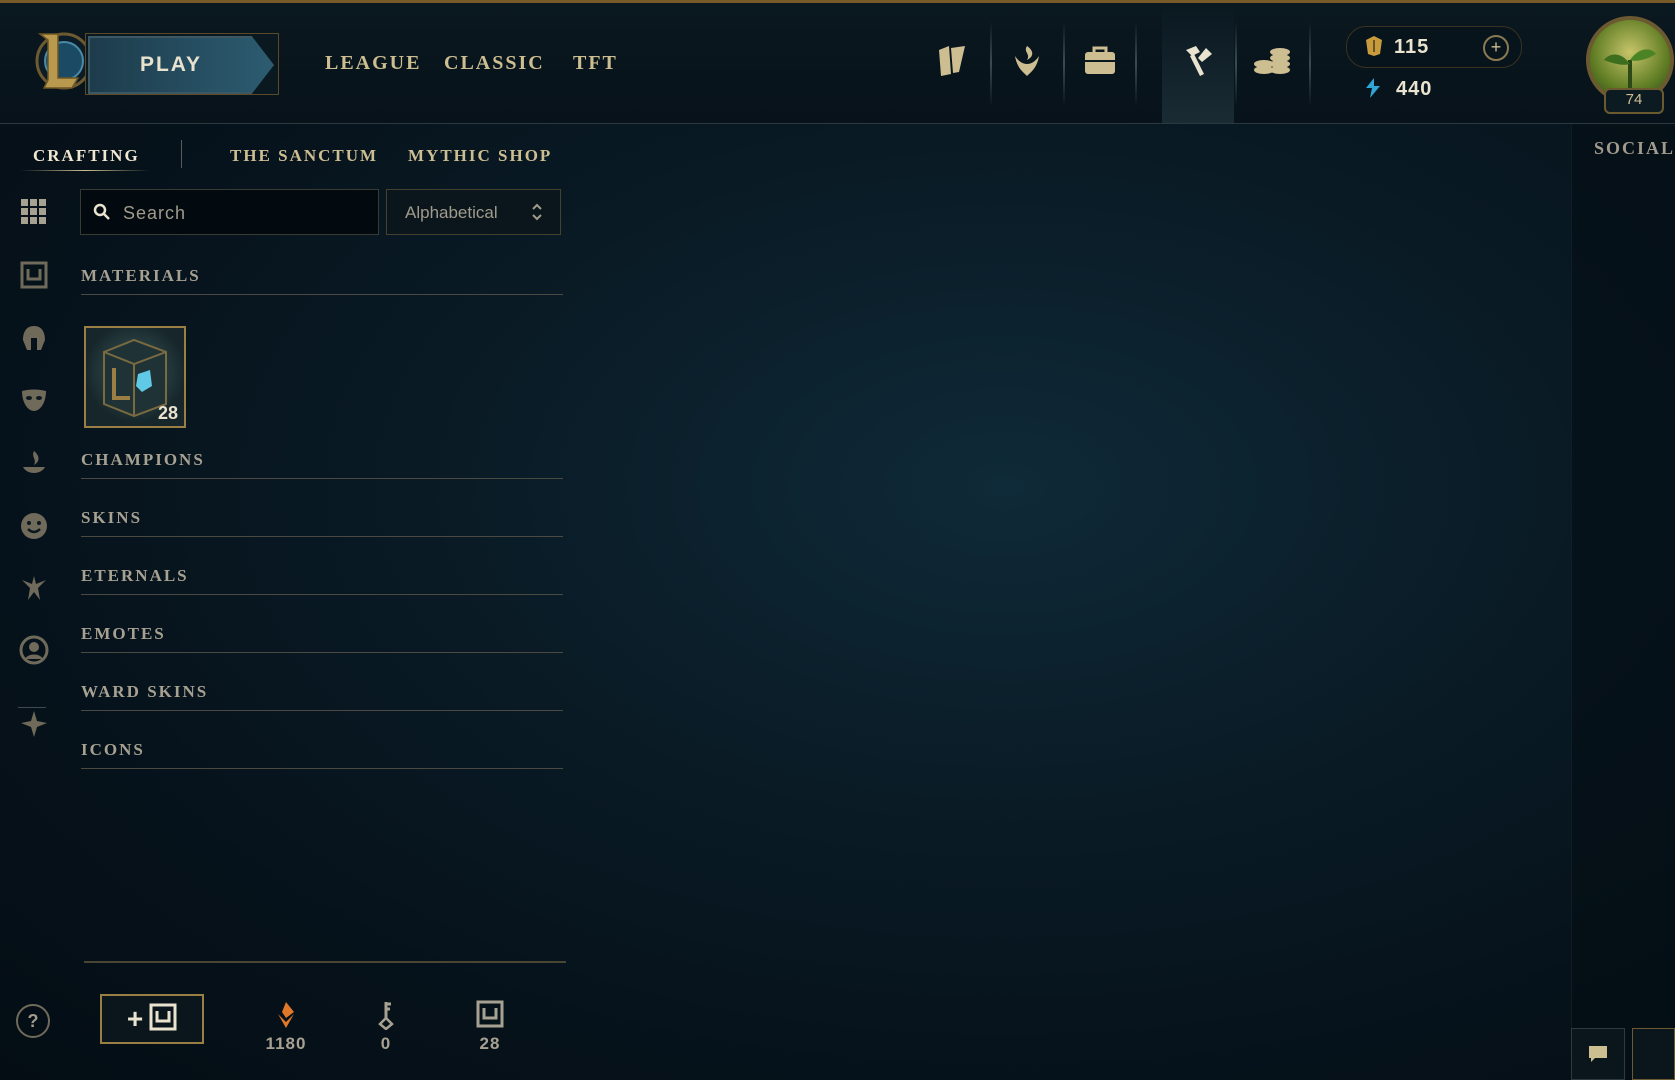  What do you see at coordinates (143, 459) in the screenshot?
I see `category-label: CHAMPIONS` at bounding box center [143, 459].